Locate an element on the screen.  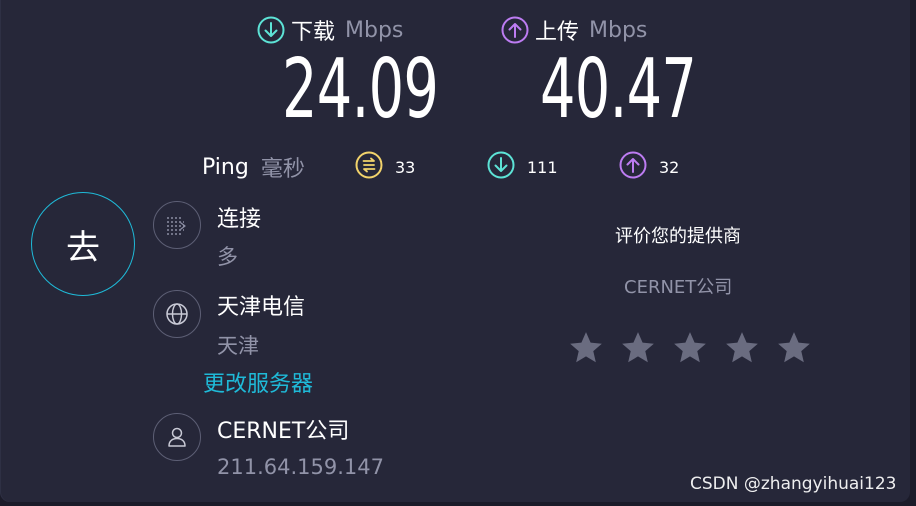
ping-download-value: 111 is located at coordinates (542, 167).